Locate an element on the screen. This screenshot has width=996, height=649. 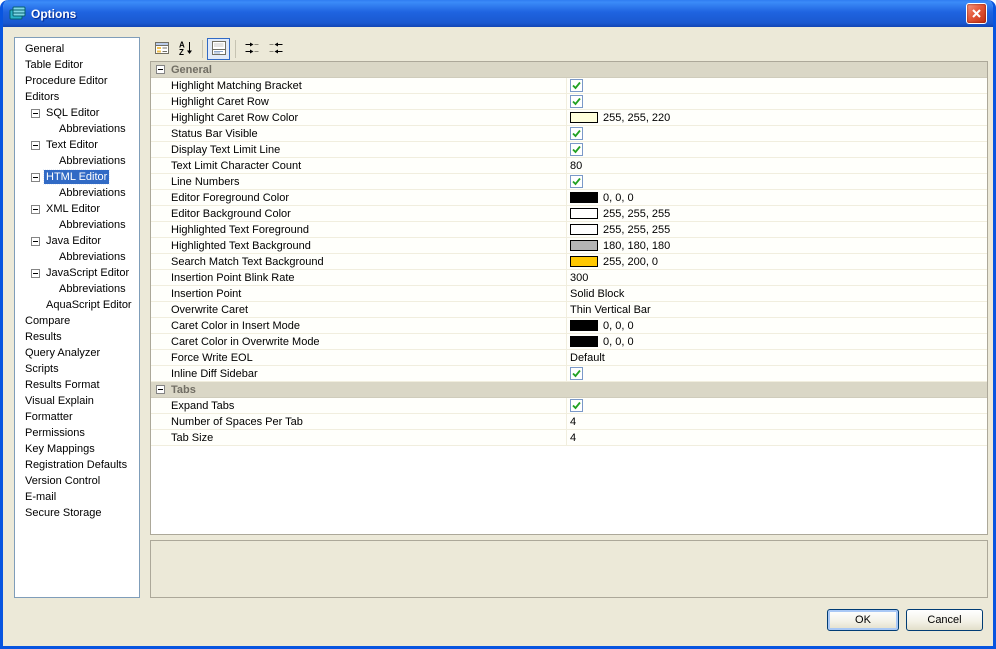
property-name: Tab Size is located at coordinates (359, 437).